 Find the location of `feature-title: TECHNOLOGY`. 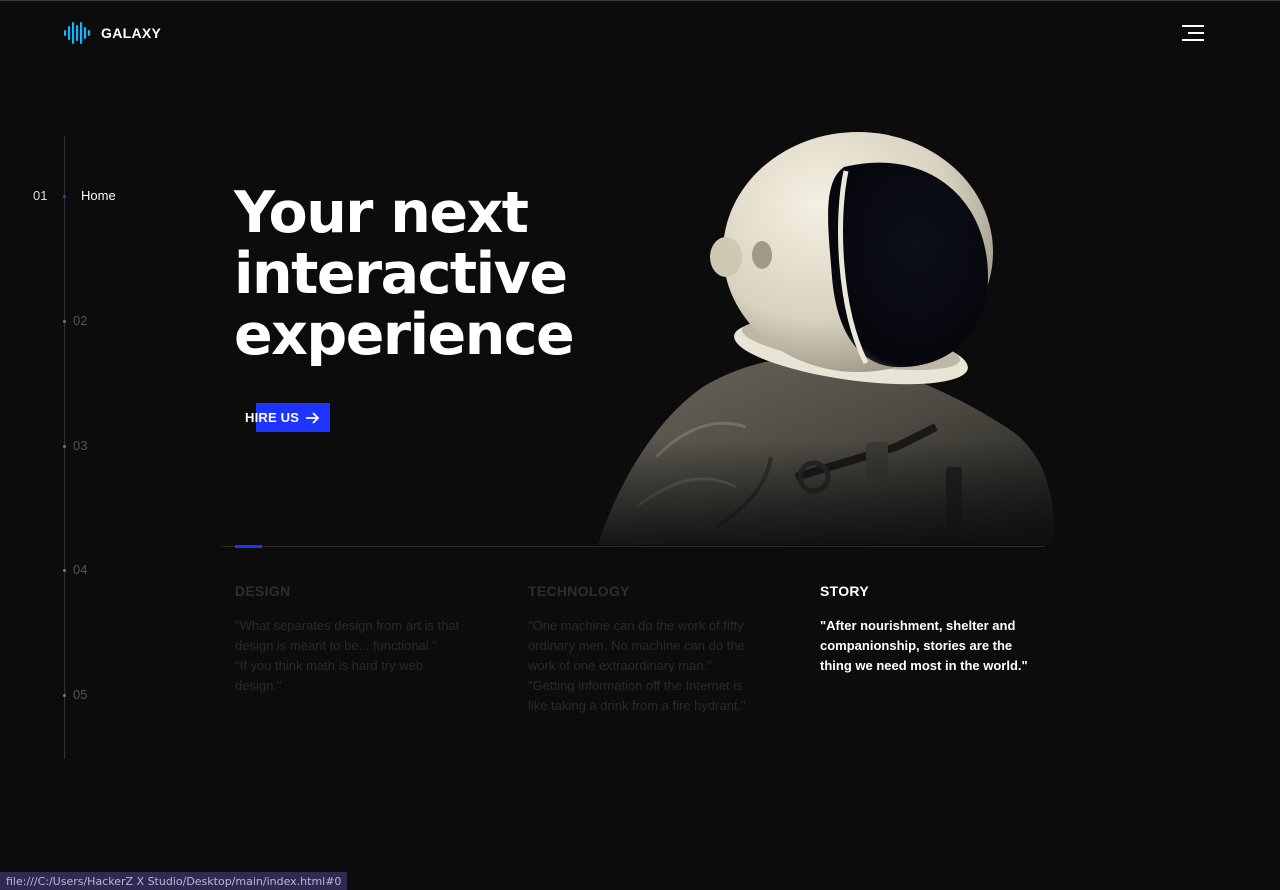

feature-title: TECHNOLOGY is located at coordinates (579, 591).